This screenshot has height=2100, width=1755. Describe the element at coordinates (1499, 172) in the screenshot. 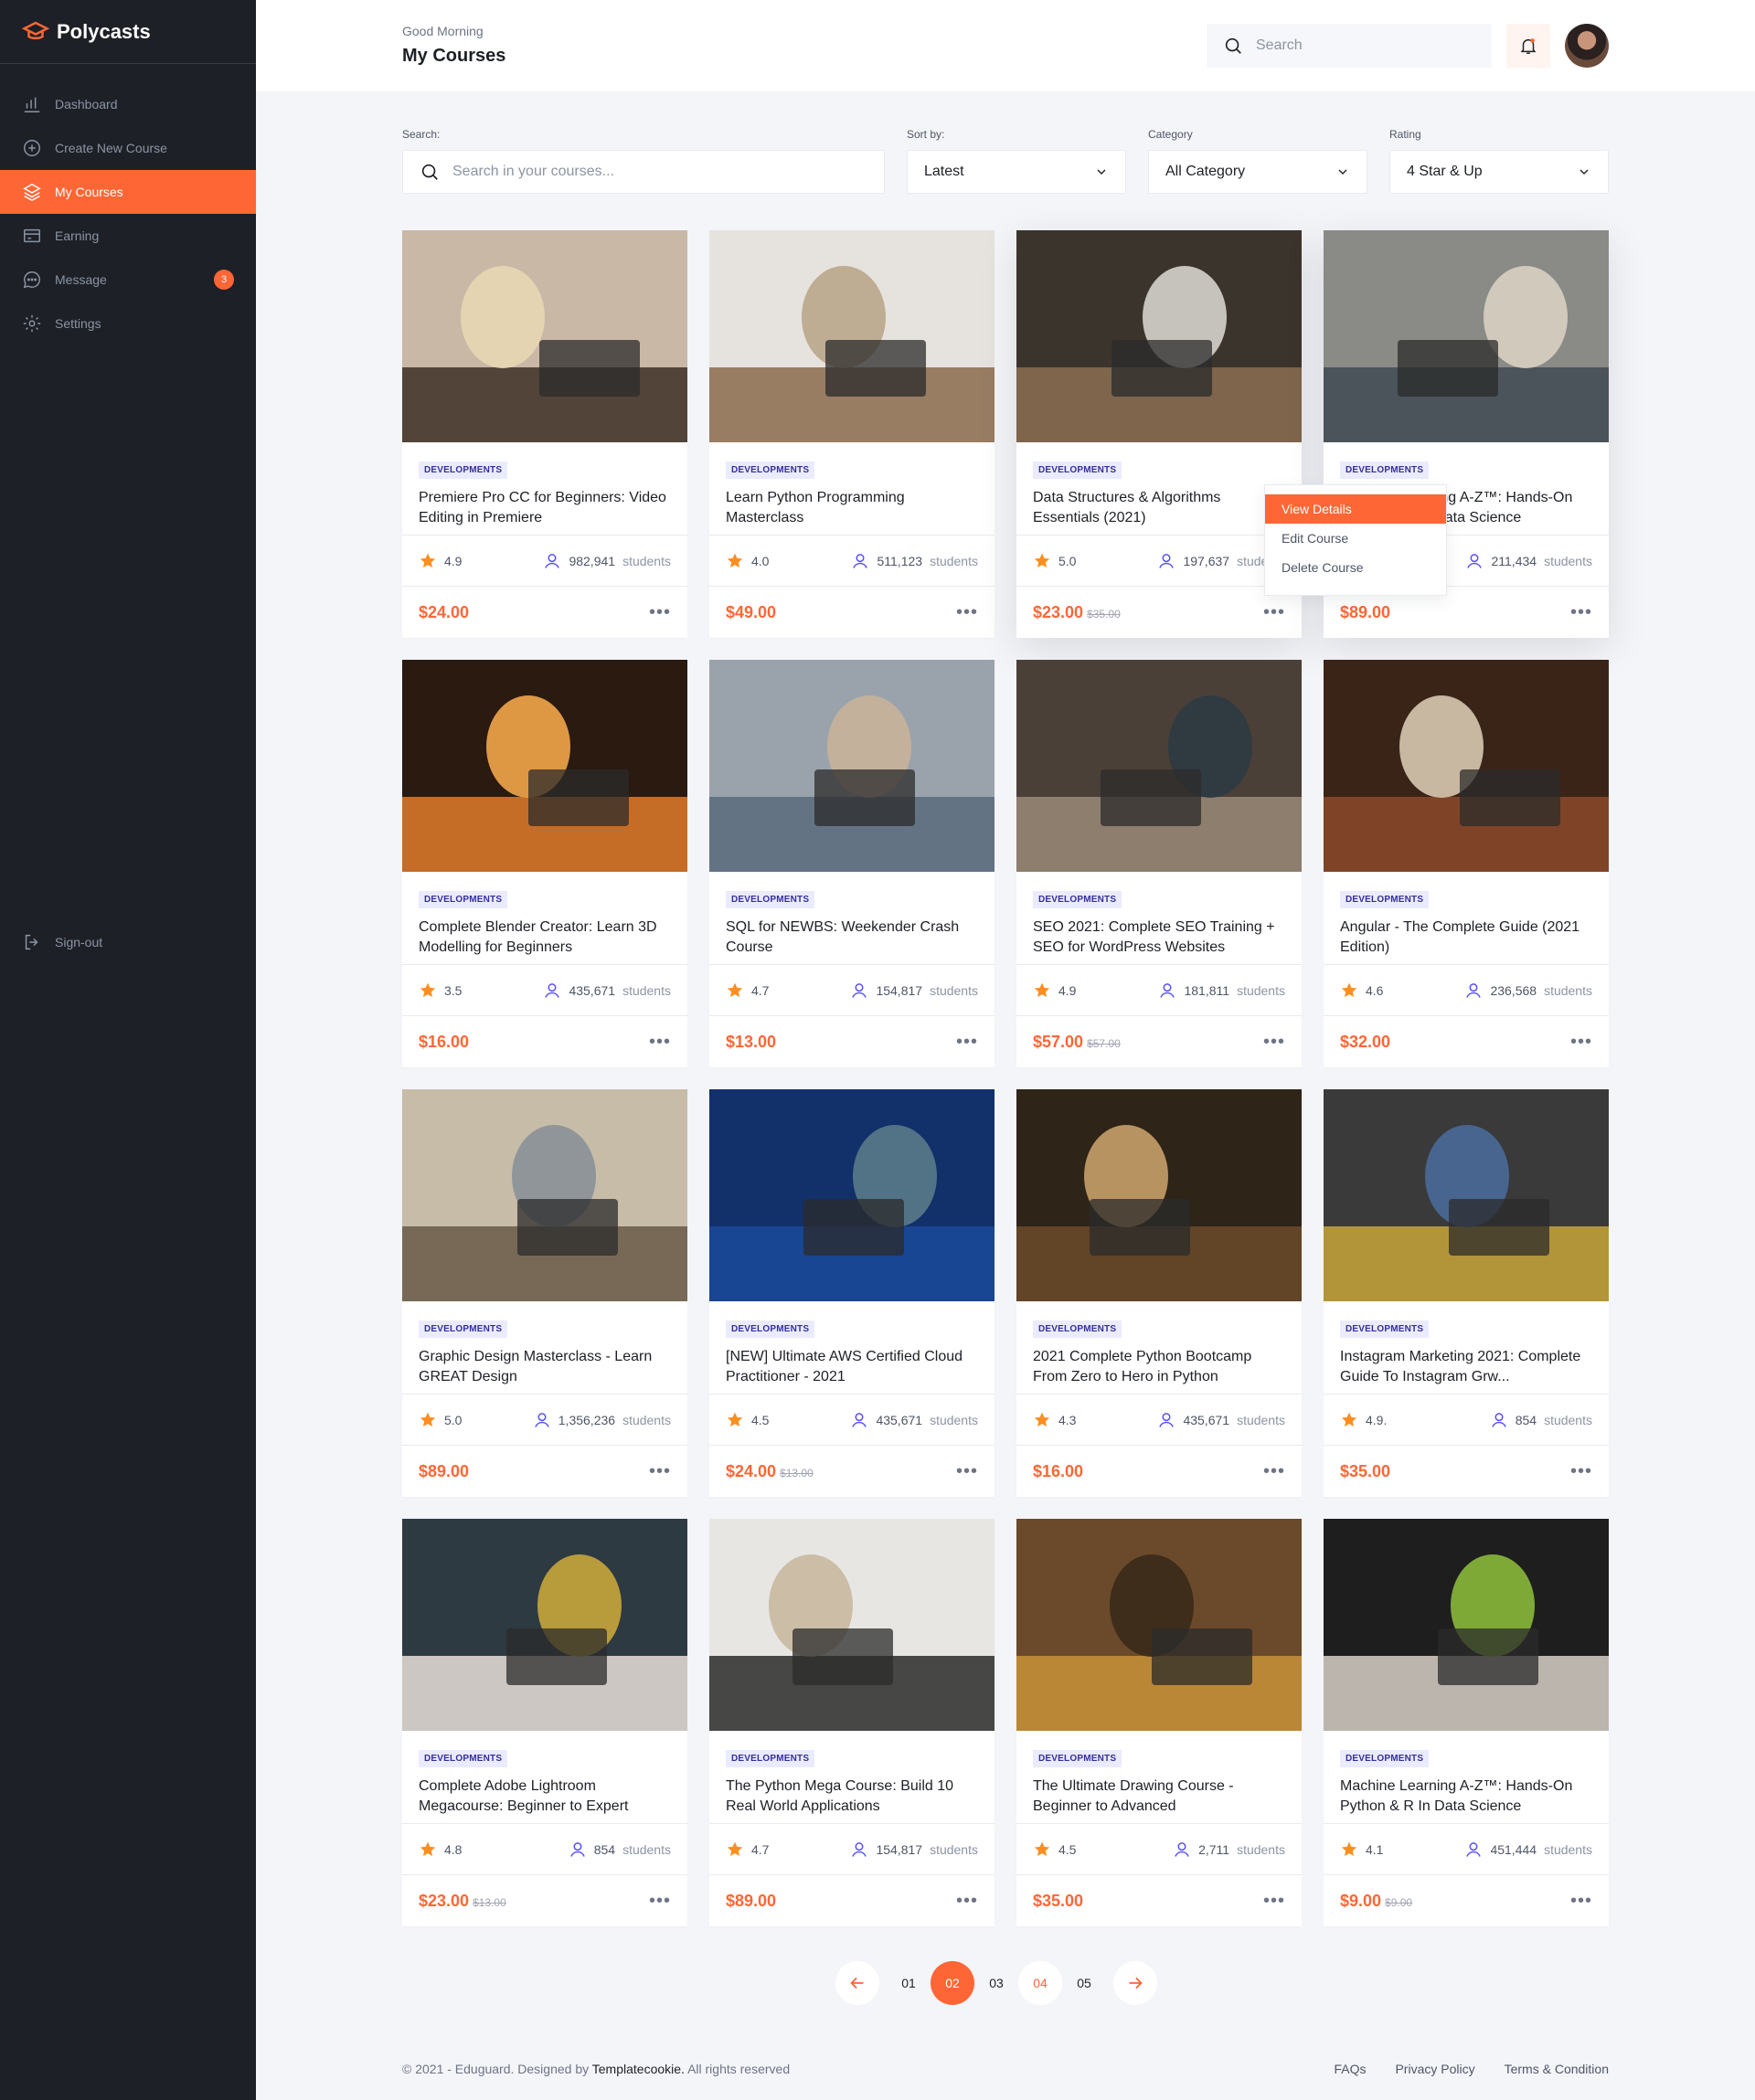

I see `rating-select: 4 Star & Up` at that location.